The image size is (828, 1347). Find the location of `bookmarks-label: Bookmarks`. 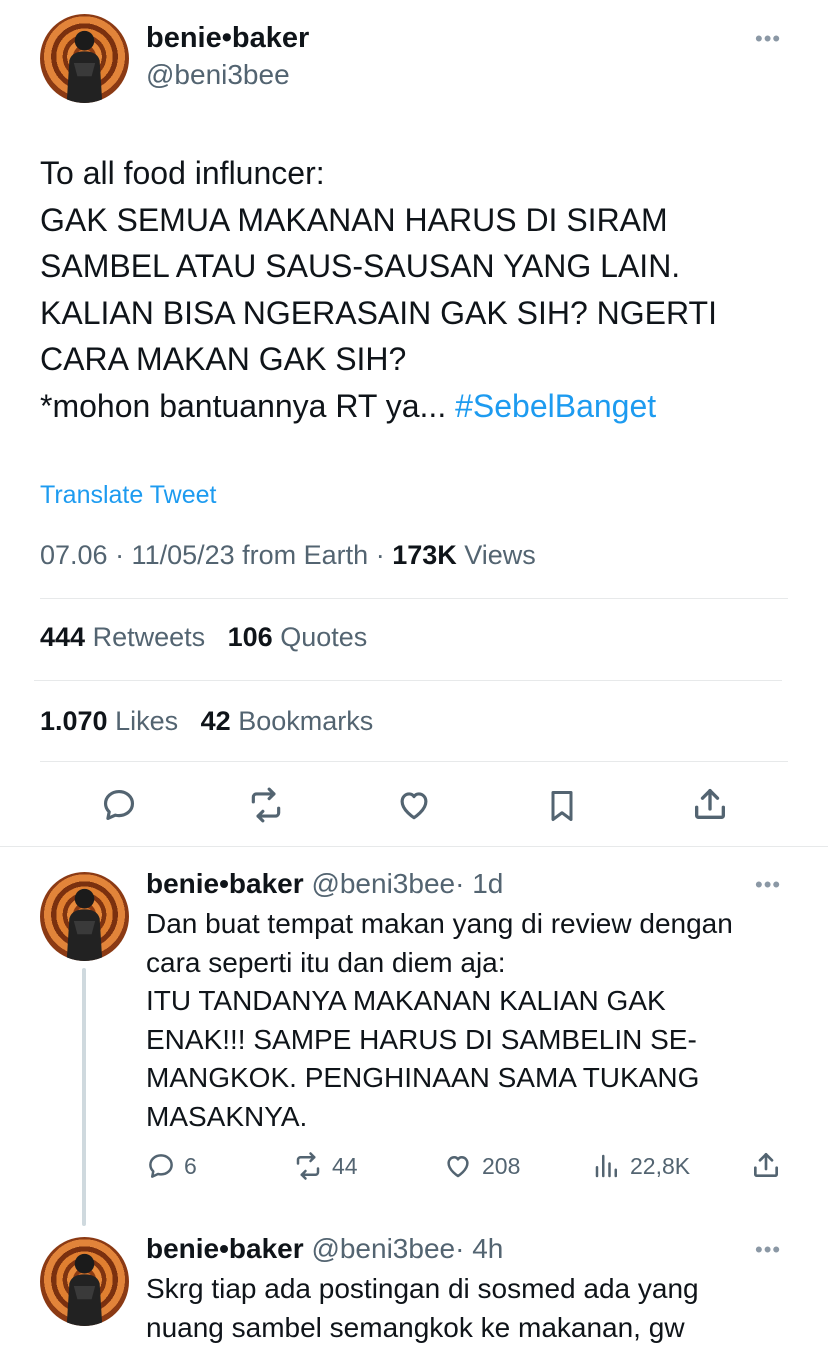

bookmarks-label: Bookmarks is located at coordinates (302, 721).